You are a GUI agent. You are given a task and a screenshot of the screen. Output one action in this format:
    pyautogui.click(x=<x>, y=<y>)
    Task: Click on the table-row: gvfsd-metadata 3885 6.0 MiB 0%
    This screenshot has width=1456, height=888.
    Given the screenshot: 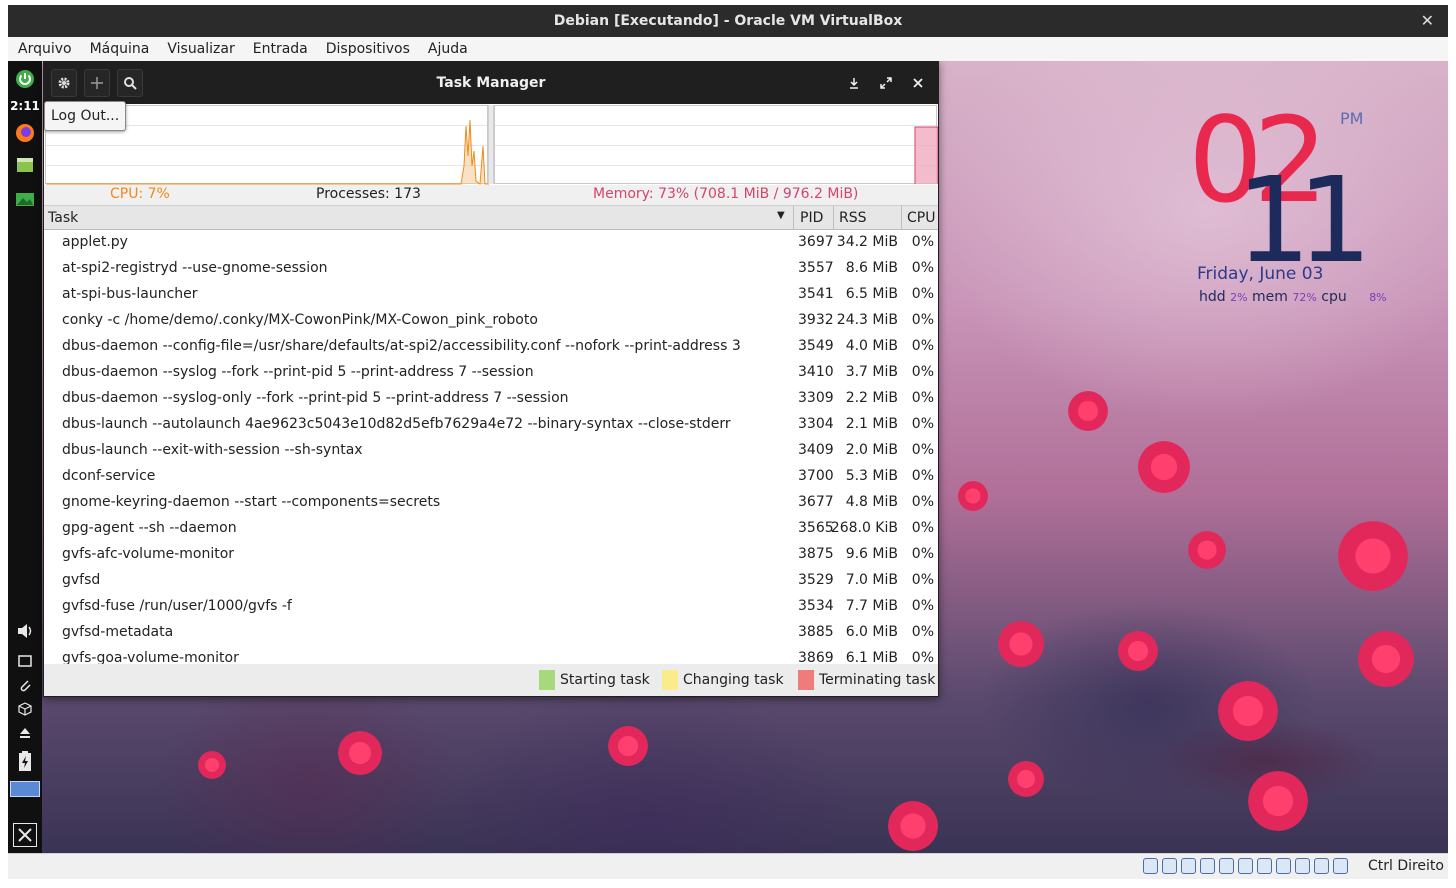 What is the action you would take?
    pyautogui.click(x=491, y=633)
    